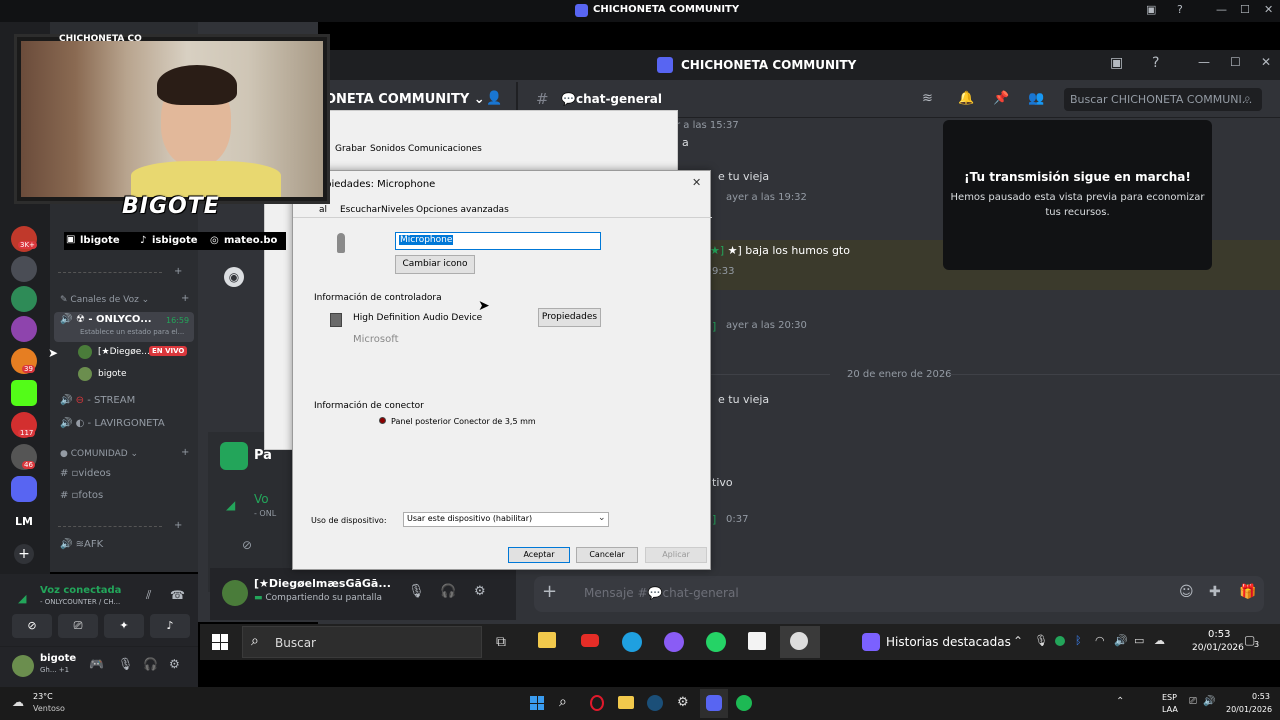 The width and height of the screenshot is (1280, 720). Describe the element at coordinates (506, 519) in the screenshot. I see `usage-select: Usar este dispositivo (habilitar) ⌄` at that location.